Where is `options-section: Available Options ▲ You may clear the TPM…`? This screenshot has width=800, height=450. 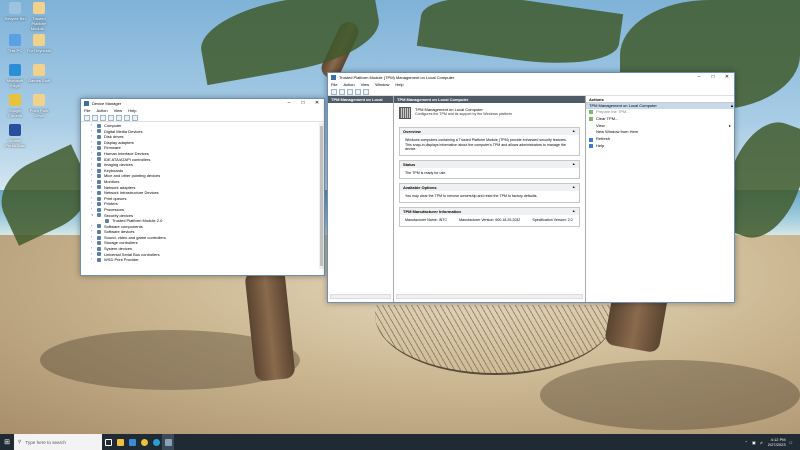
options-section: Available Options ▲ You may clear the TPM… is located at coordinates (489, 193).